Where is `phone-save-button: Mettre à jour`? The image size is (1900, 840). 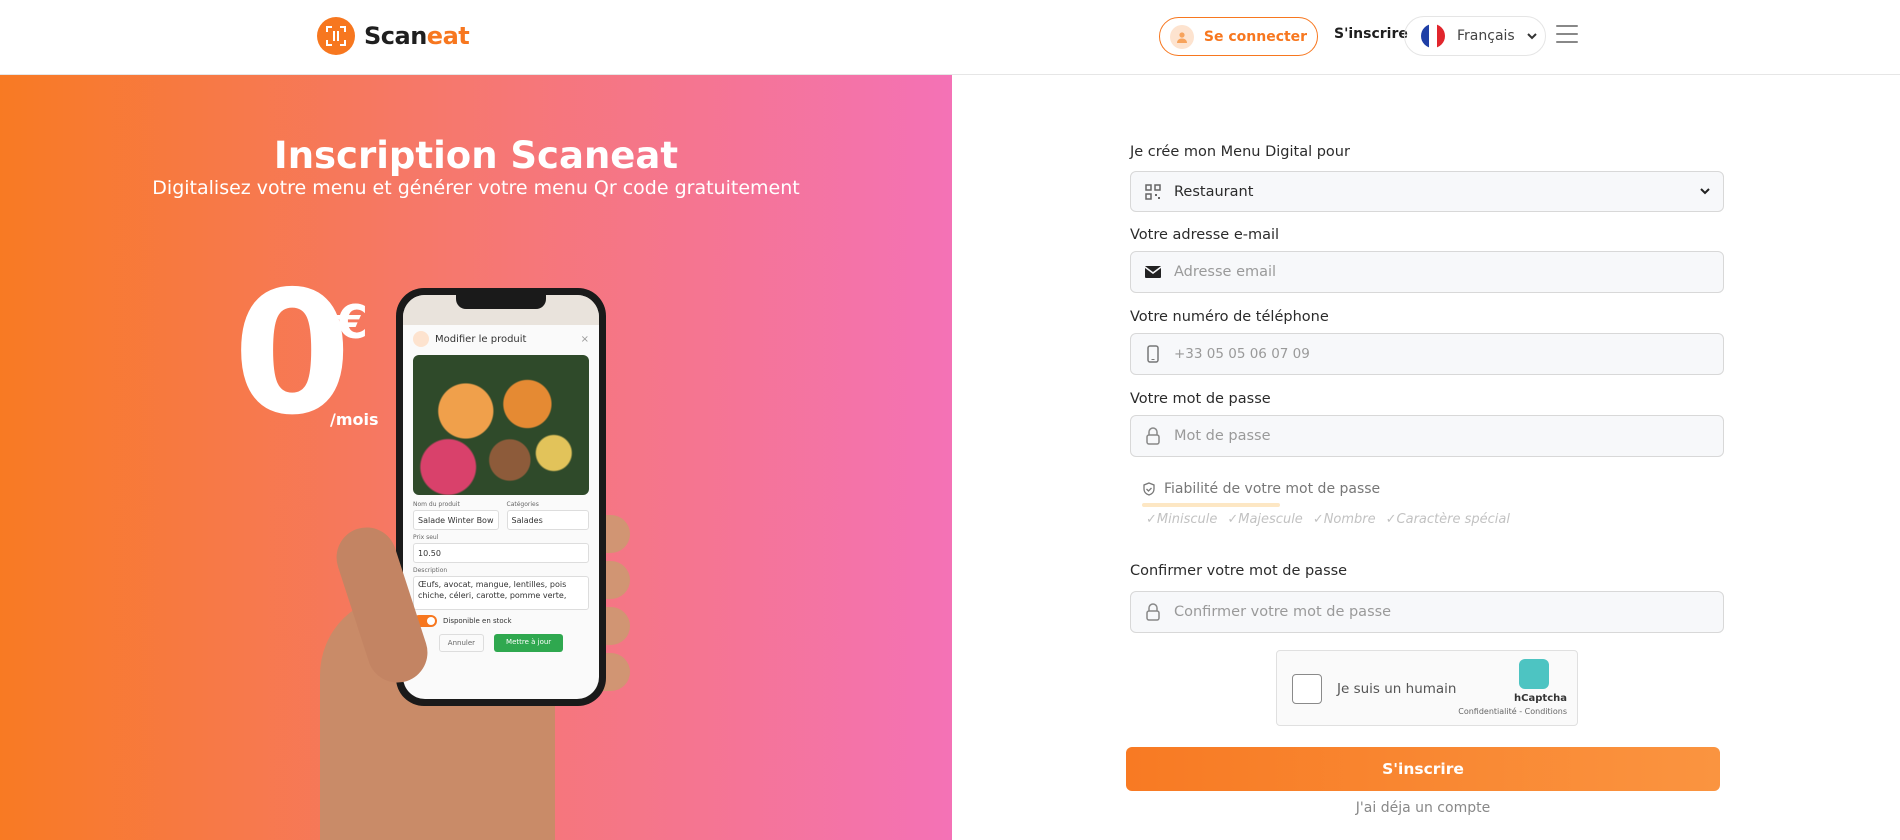
phone-save-button: Mettre à jour is located at coordinates (529, 643).